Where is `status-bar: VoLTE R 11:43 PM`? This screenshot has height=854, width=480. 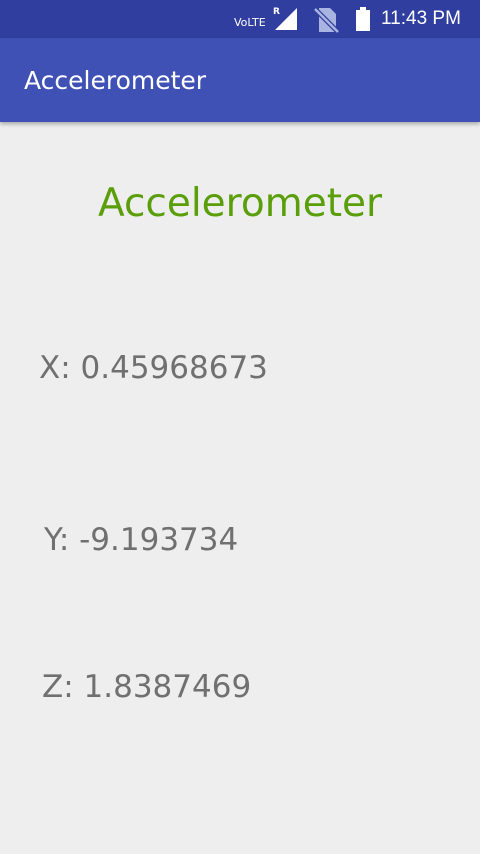
status-bar: VoLTE R 11:43 PM is located at coordinates (240, 19).